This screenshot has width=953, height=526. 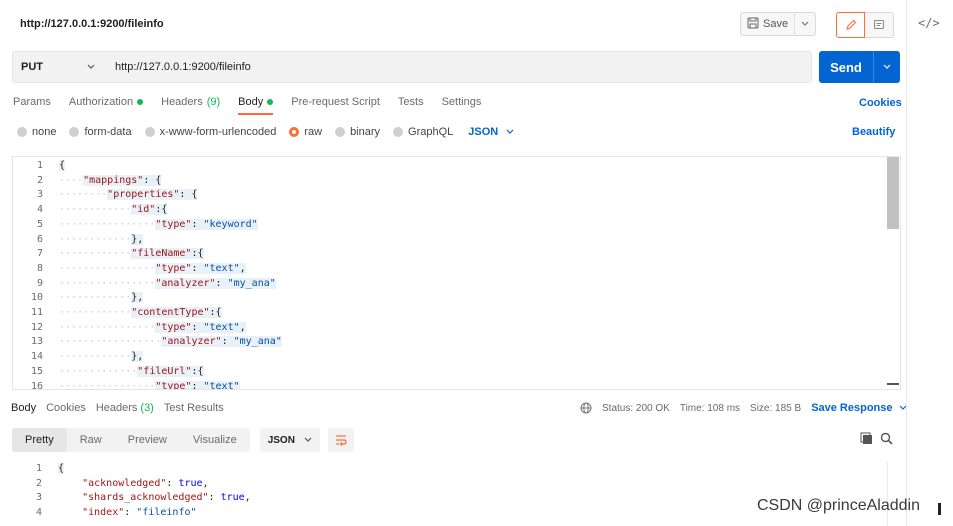 What do you see at coordinates (636, 408) in the screenshot?
I see `status-code: Status: 200 OK` at bounding box center [636, 408].